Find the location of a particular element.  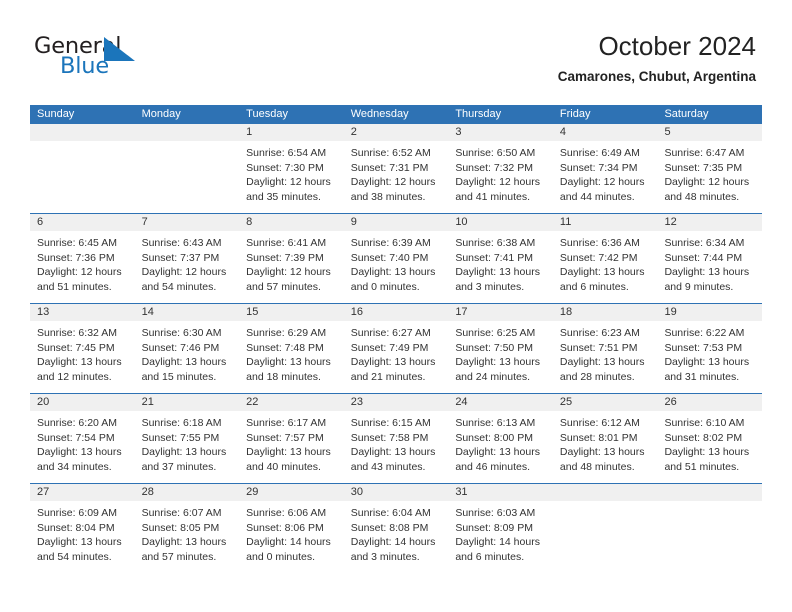

day-number-band: 18 is located at coordinates (605, 312).